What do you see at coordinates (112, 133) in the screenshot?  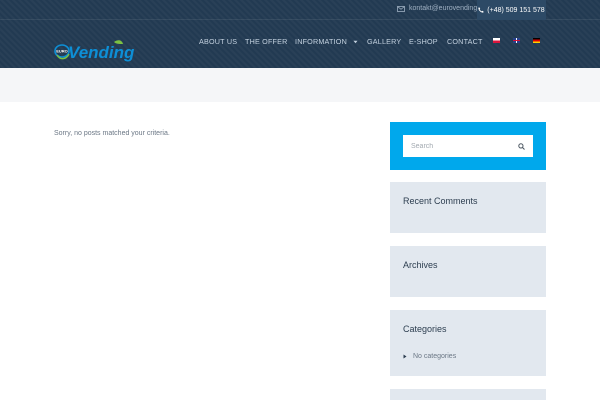 I see `no-posts-message: Sorry, no posts matched your criteria.` at bounding box center [112, 133].